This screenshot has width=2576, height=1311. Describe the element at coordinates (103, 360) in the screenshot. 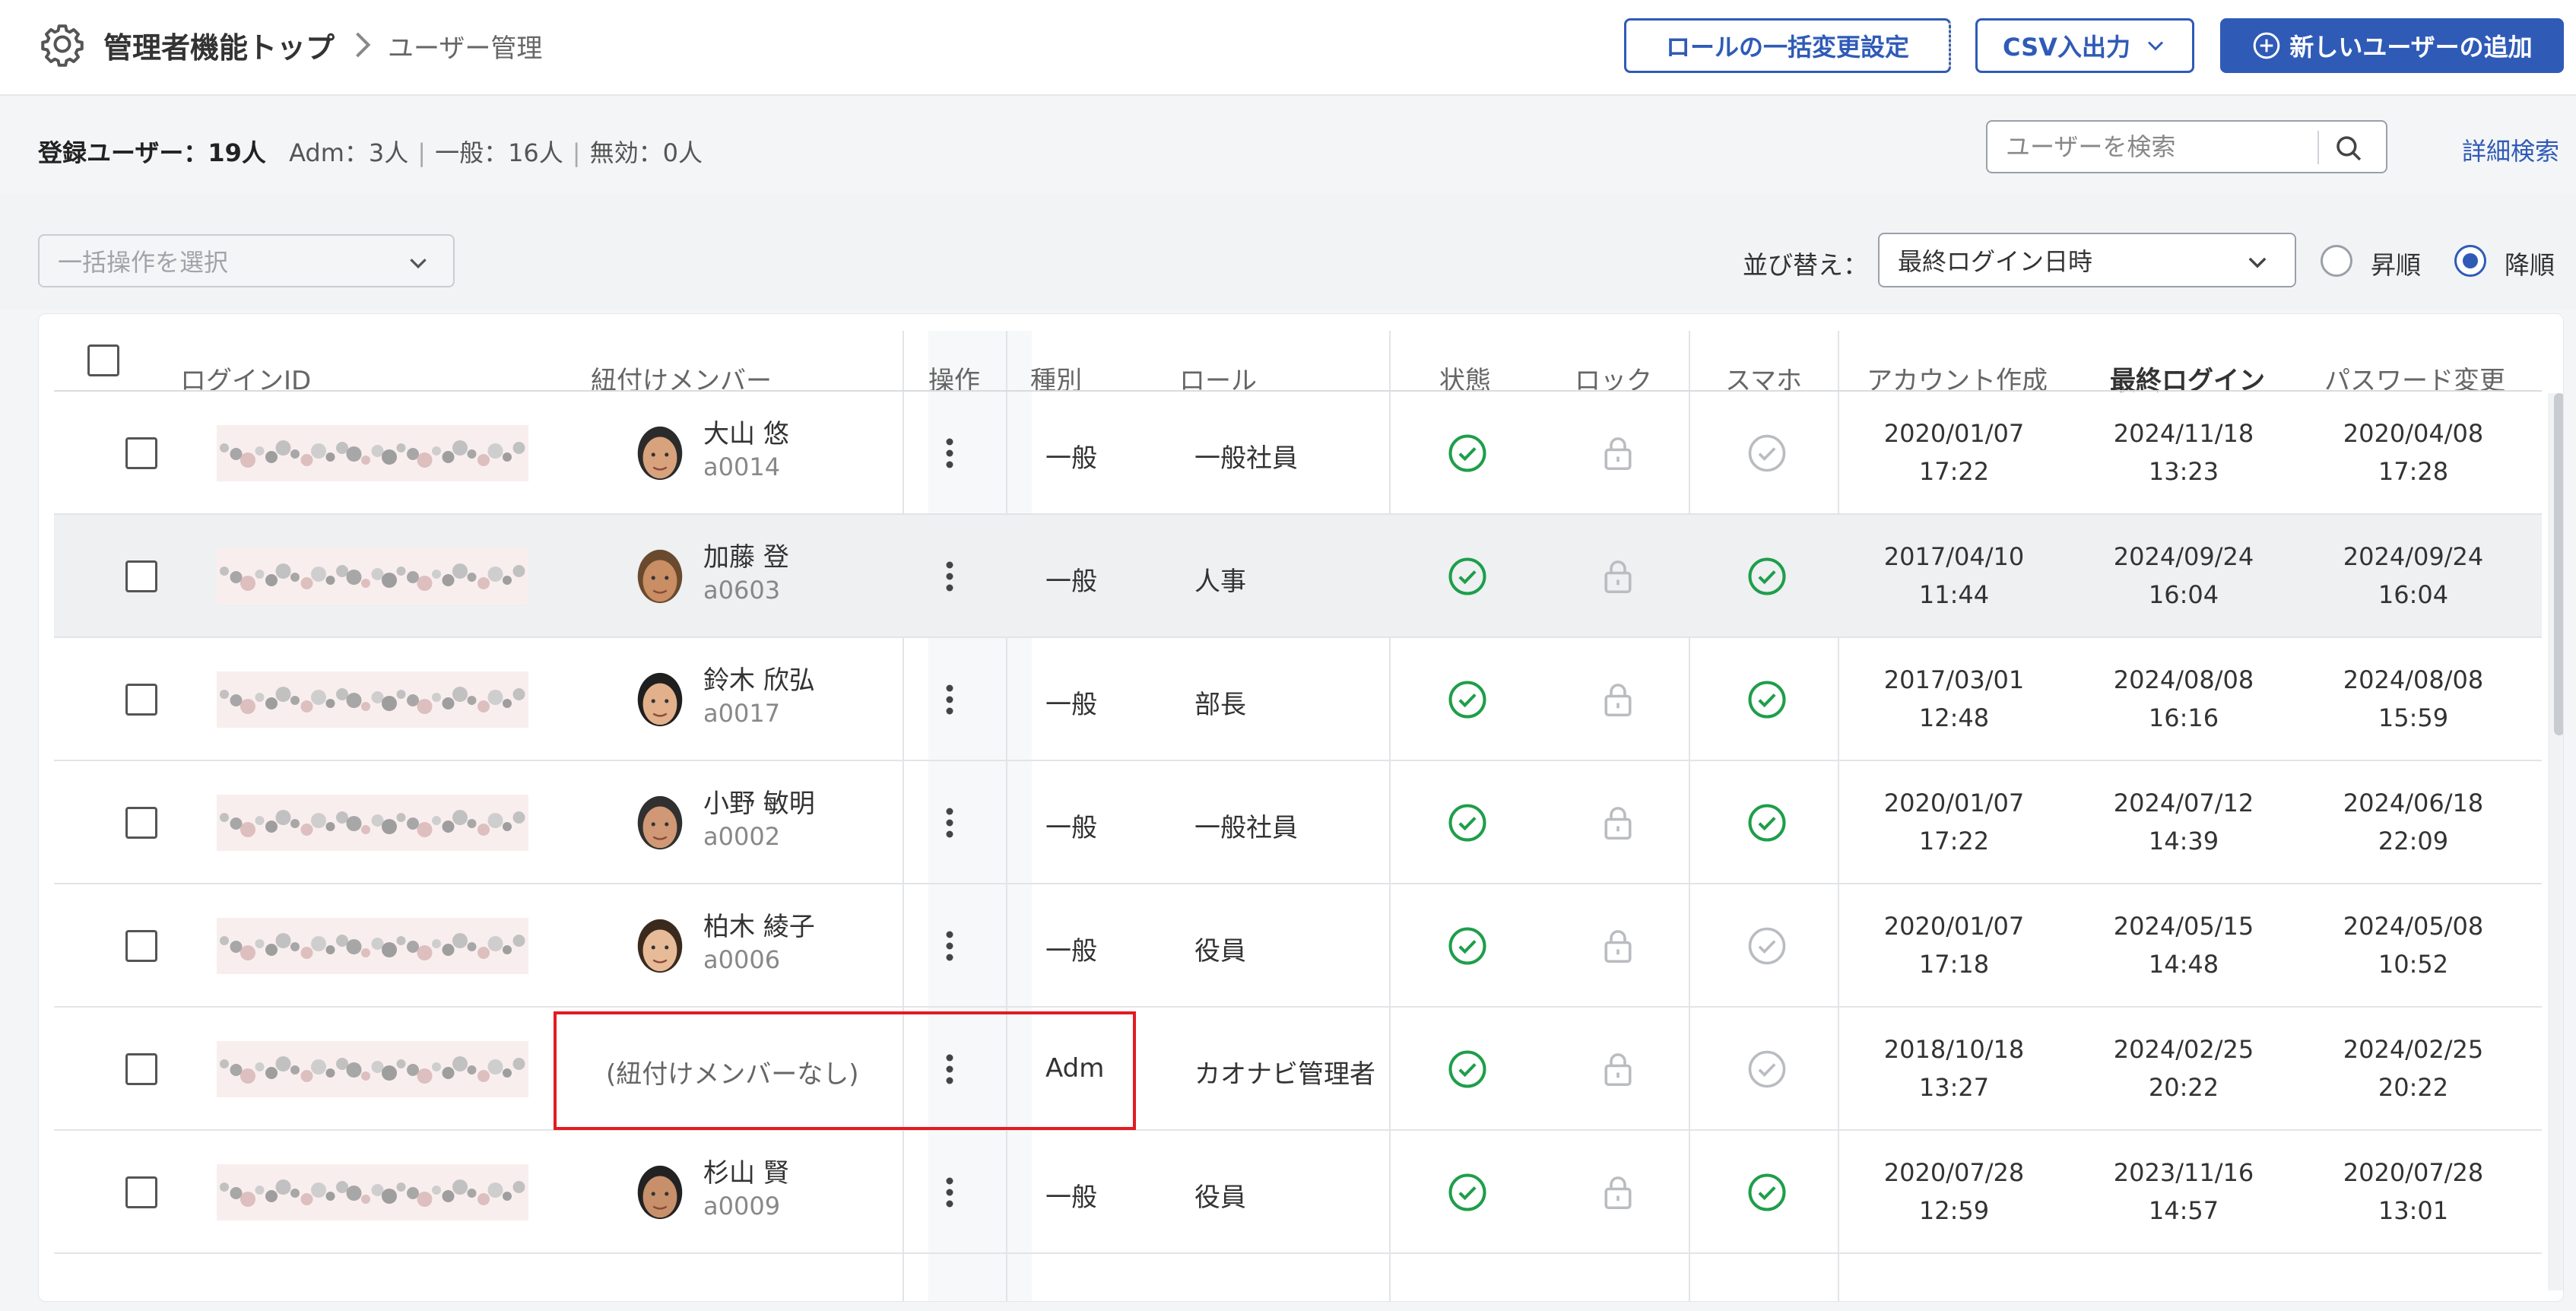

I see `select-all-checkbox` at that location.